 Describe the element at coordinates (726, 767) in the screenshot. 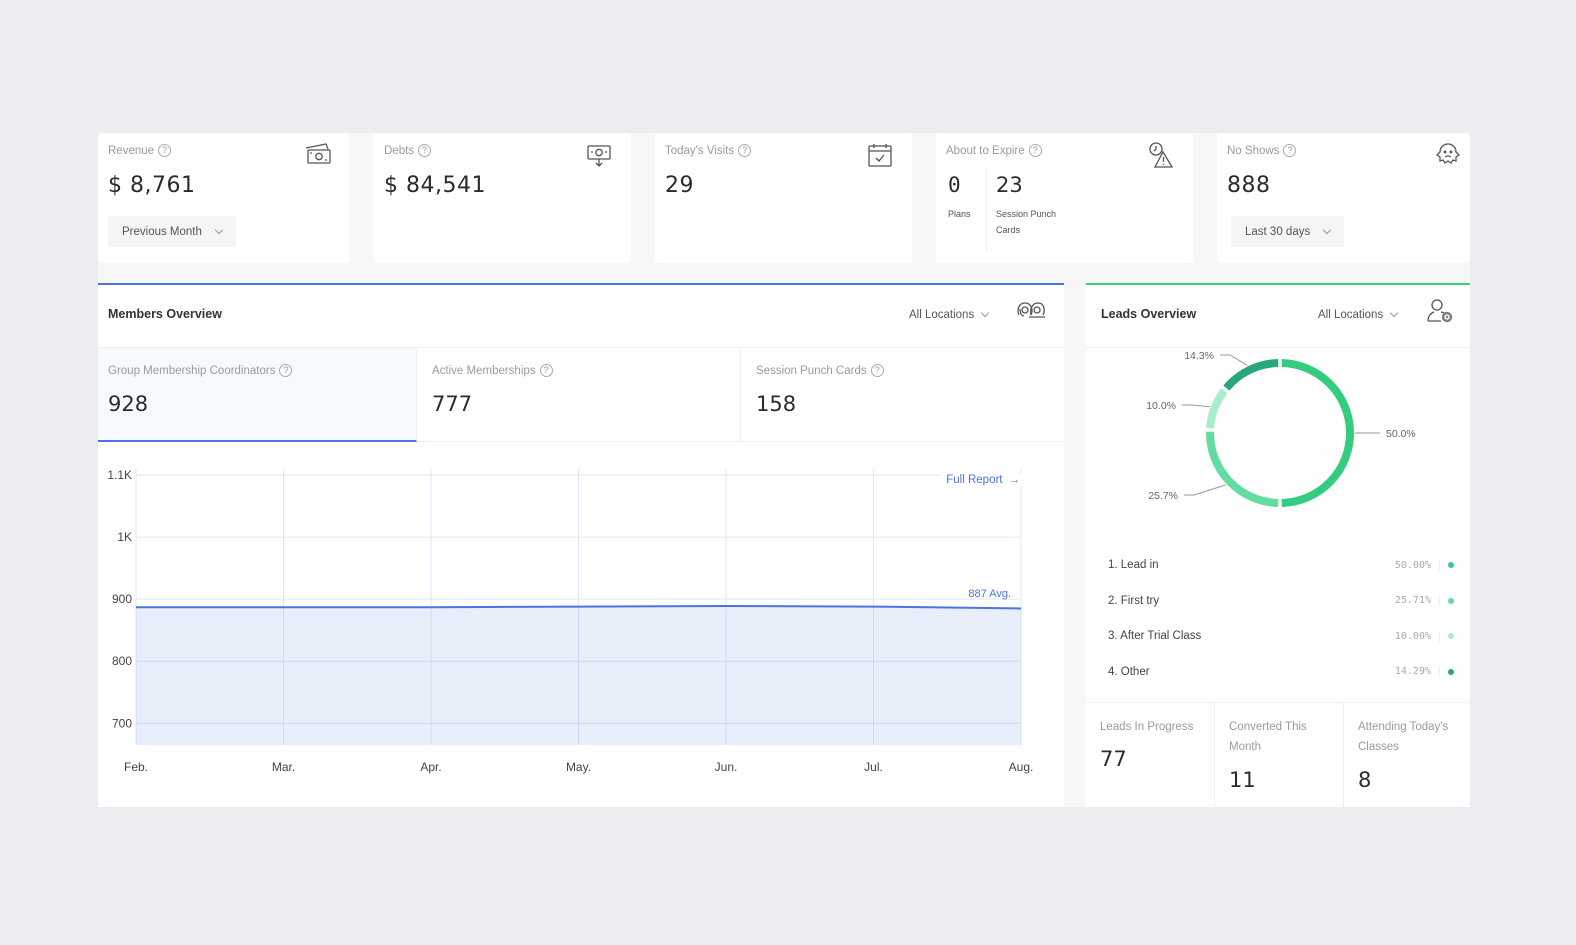

I see `x-tick-label: Jun.` at that location.